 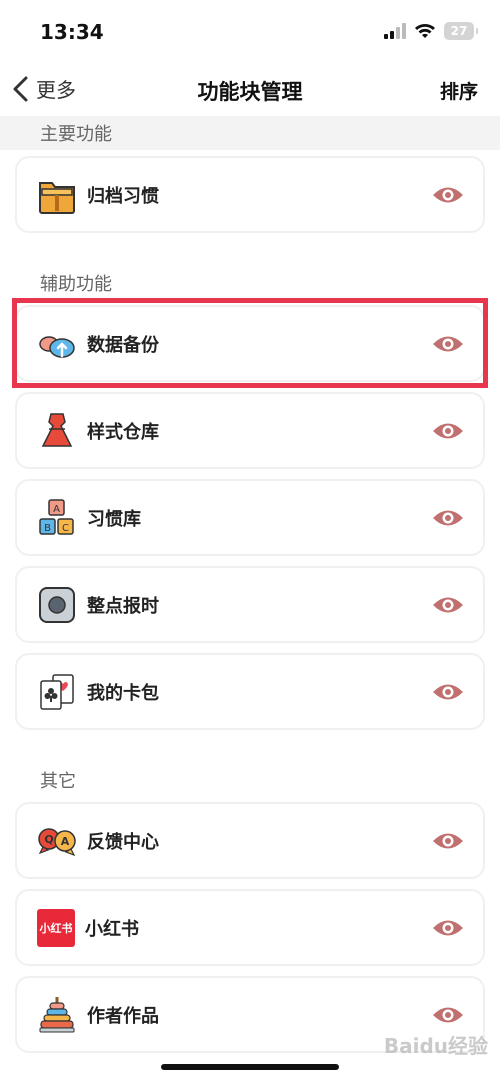 I want to click on list-item-chime: 整点报时, so click(x=250, y=604).